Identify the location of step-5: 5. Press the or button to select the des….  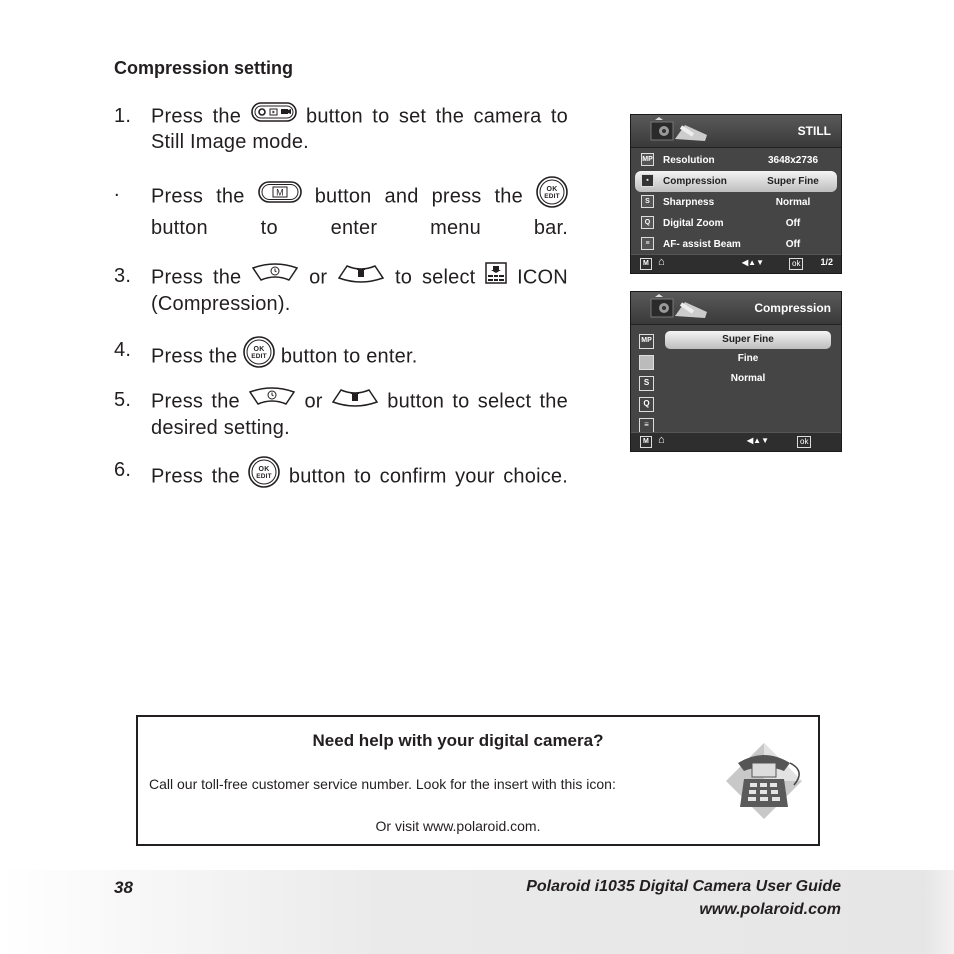
(341, 413).